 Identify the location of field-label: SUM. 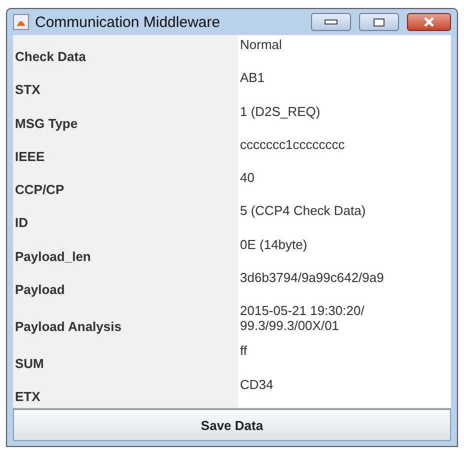
(29, 363).